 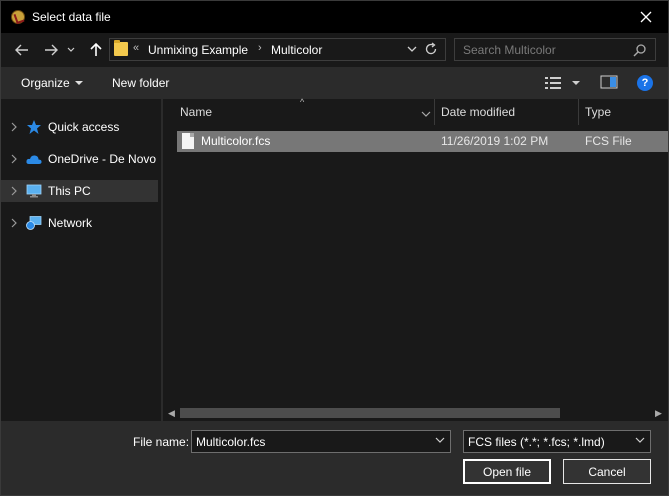 What do you see at coordinates (370, 413) in the screenshot?
I see `scrollbar-thumb` at bounding box center [370, 413].